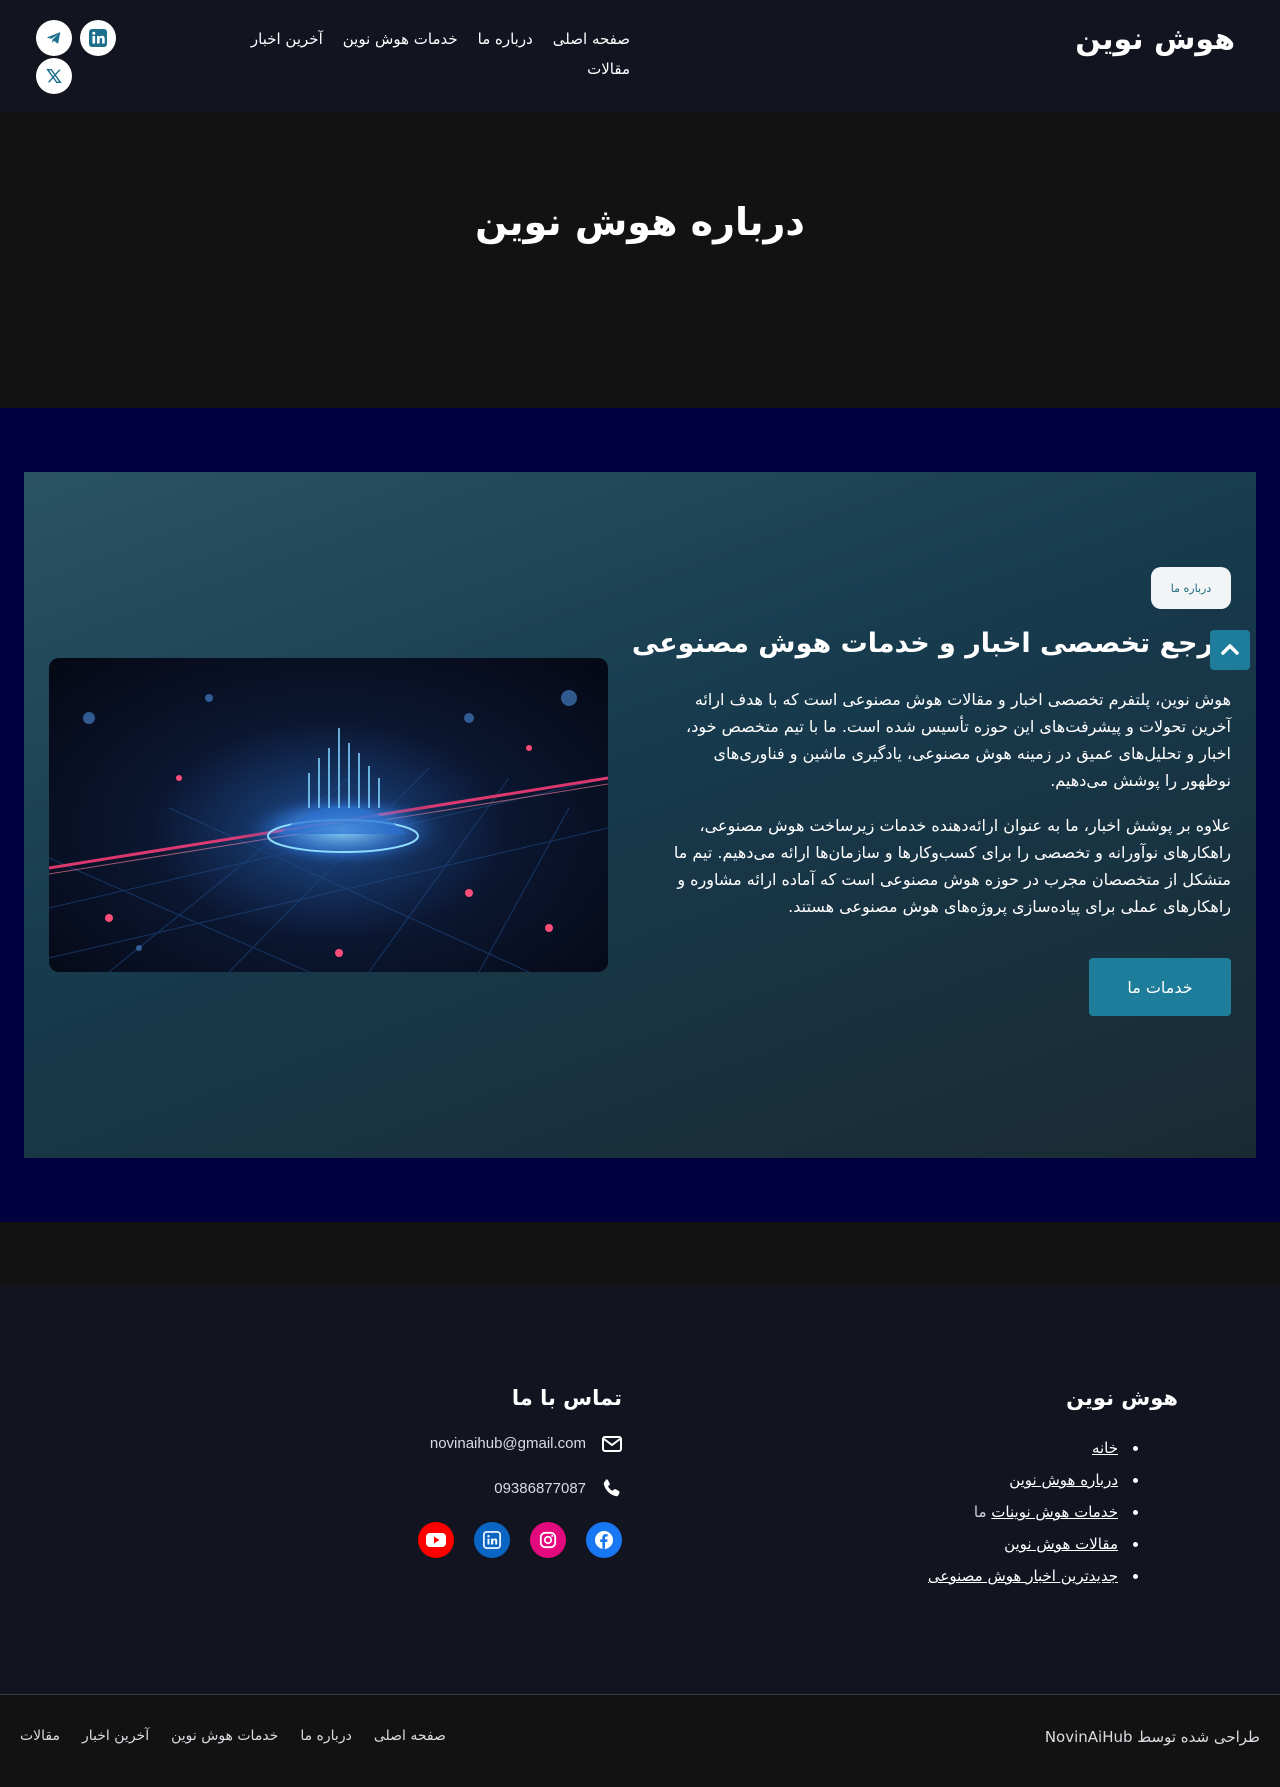  I want to click on list-item: جدیدترین اخبار هوش مصنوعی, so click(1034, 1576).